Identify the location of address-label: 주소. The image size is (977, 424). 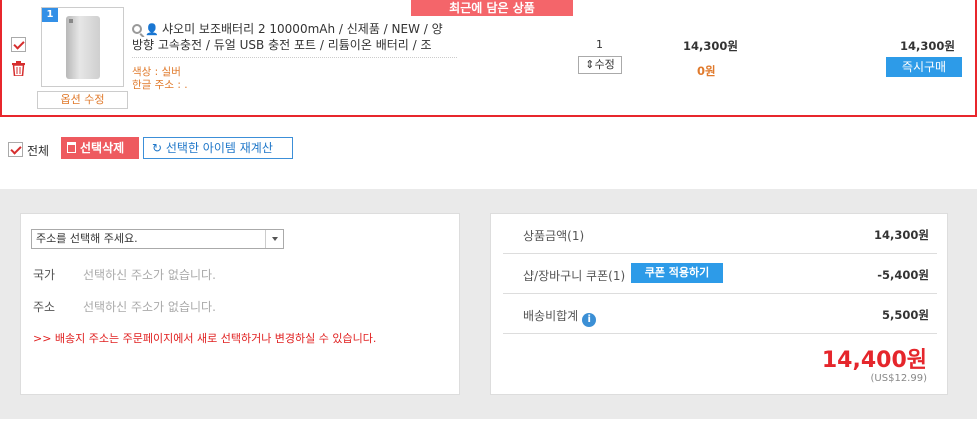
(44, 307).